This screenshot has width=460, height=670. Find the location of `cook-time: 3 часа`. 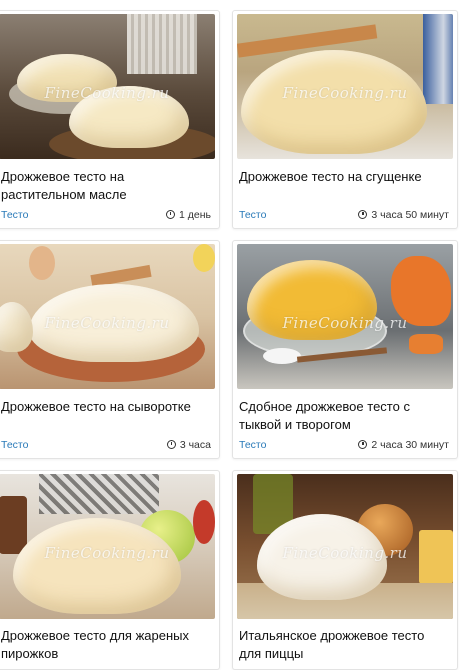

cook-time: 3 часа is located at coordinates (188, 445).